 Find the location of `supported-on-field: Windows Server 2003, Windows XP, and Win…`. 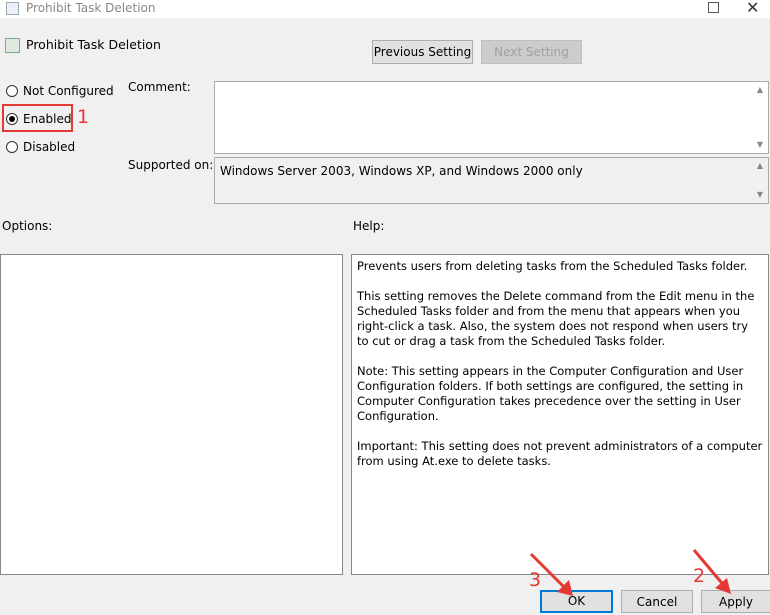

supported-on-field: Windows Server 2003, Windows XP, and Win… is located at coordinates (491, 180).